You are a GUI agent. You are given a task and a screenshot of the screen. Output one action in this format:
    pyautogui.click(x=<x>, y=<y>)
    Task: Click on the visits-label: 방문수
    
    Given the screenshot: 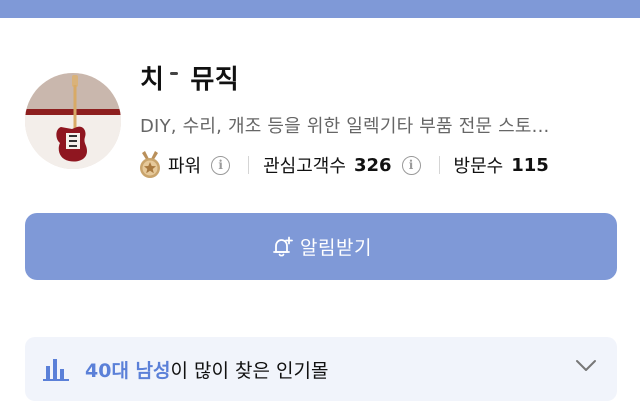 What is the action you would take?
    pyautogui.click(x=478, y=166)
    